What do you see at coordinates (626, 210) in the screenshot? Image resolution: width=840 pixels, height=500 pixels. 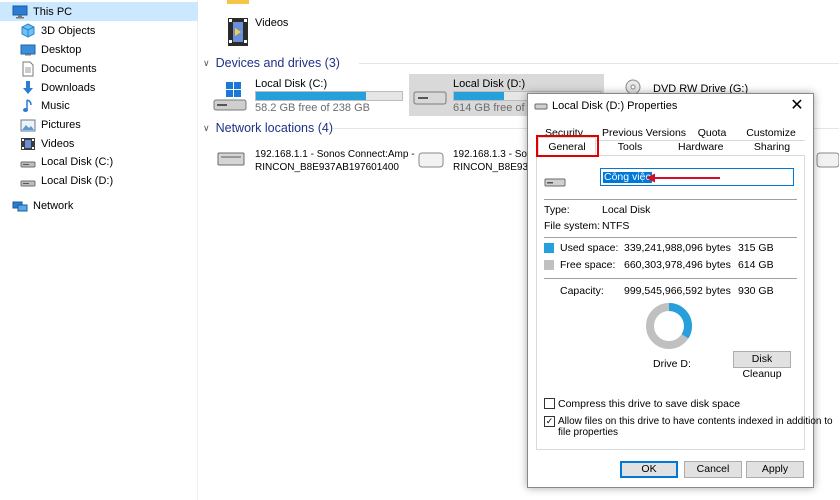 I see `type-value: Local Disk` at bounding box center [626, 210].